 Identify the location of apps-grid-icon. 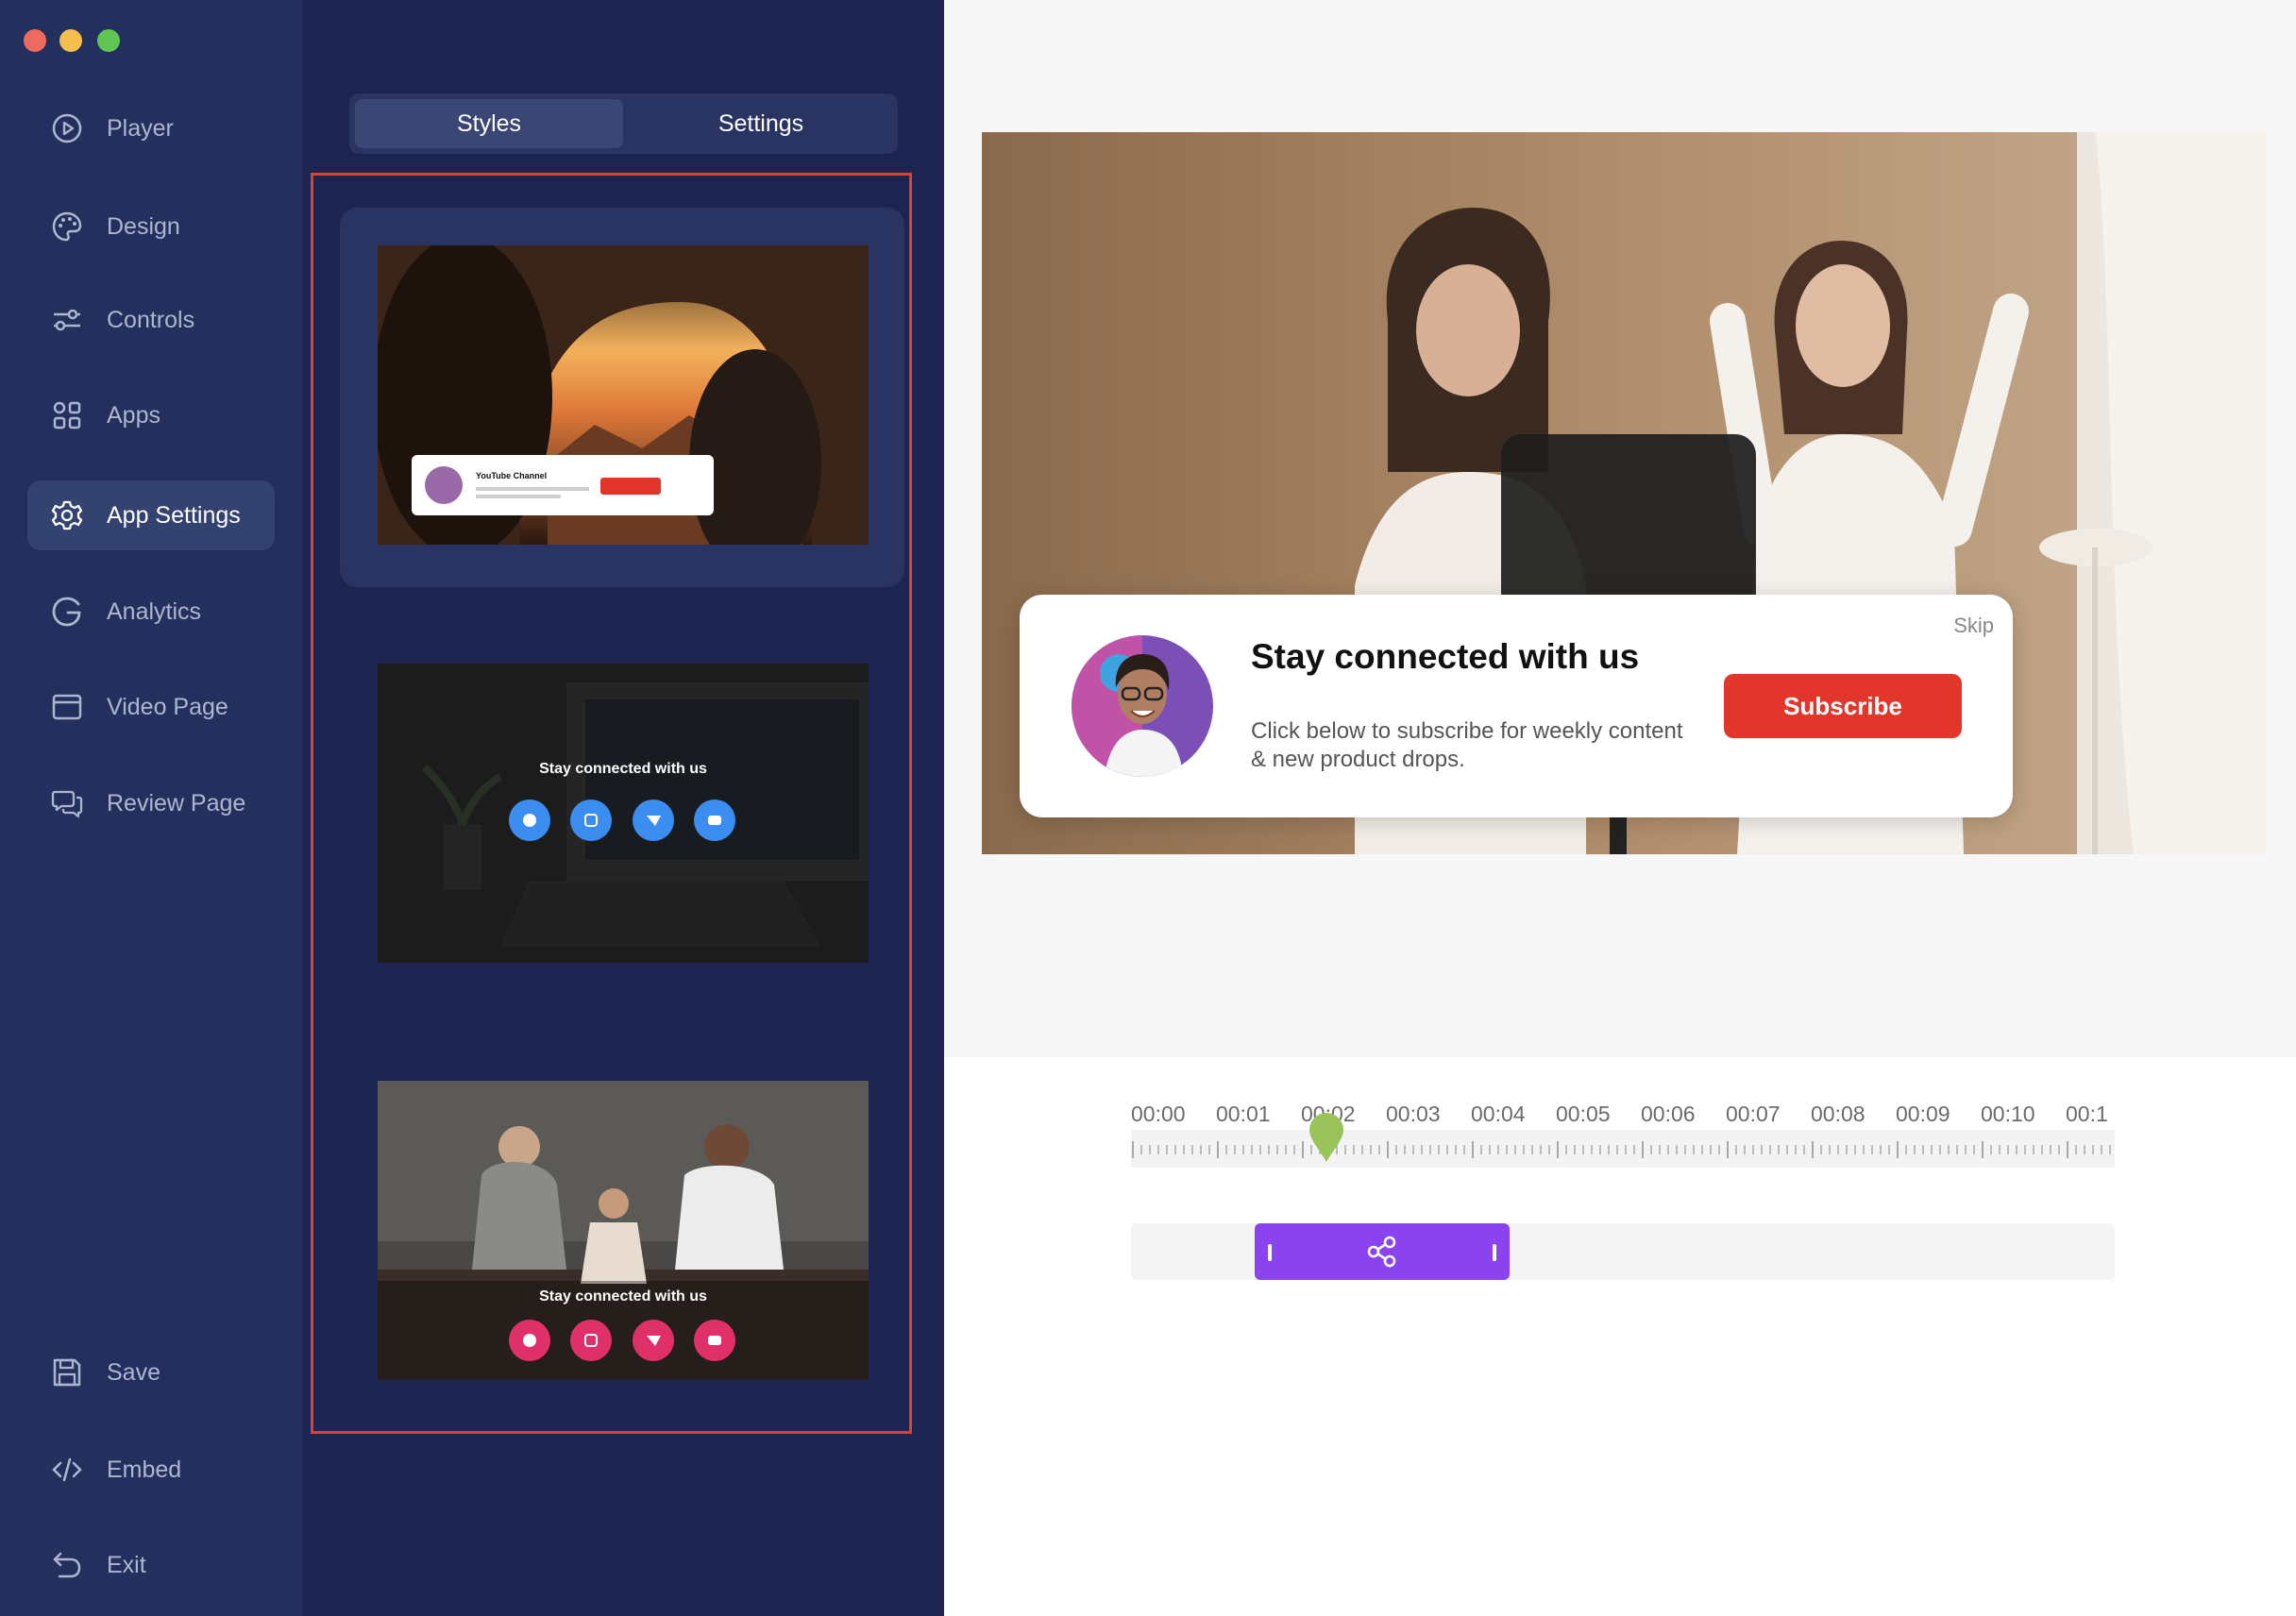
(67, 415).